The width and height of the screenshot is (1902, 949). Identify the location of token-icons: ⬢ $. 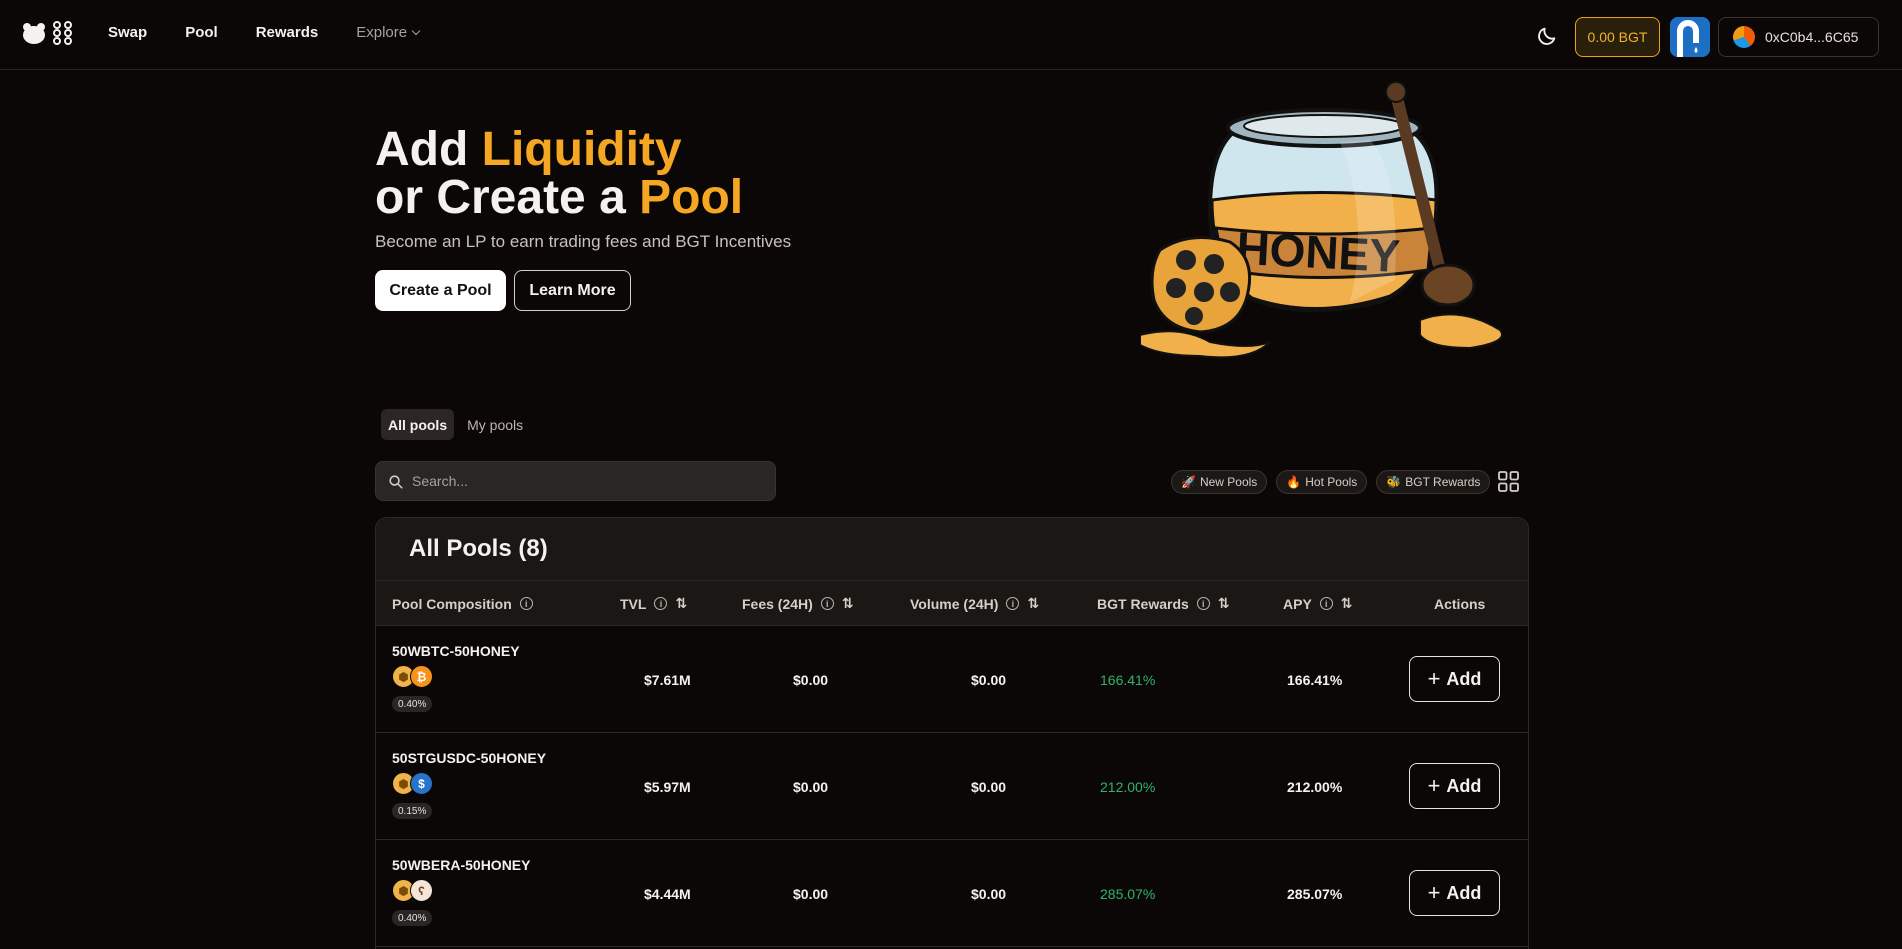
(412, 783).